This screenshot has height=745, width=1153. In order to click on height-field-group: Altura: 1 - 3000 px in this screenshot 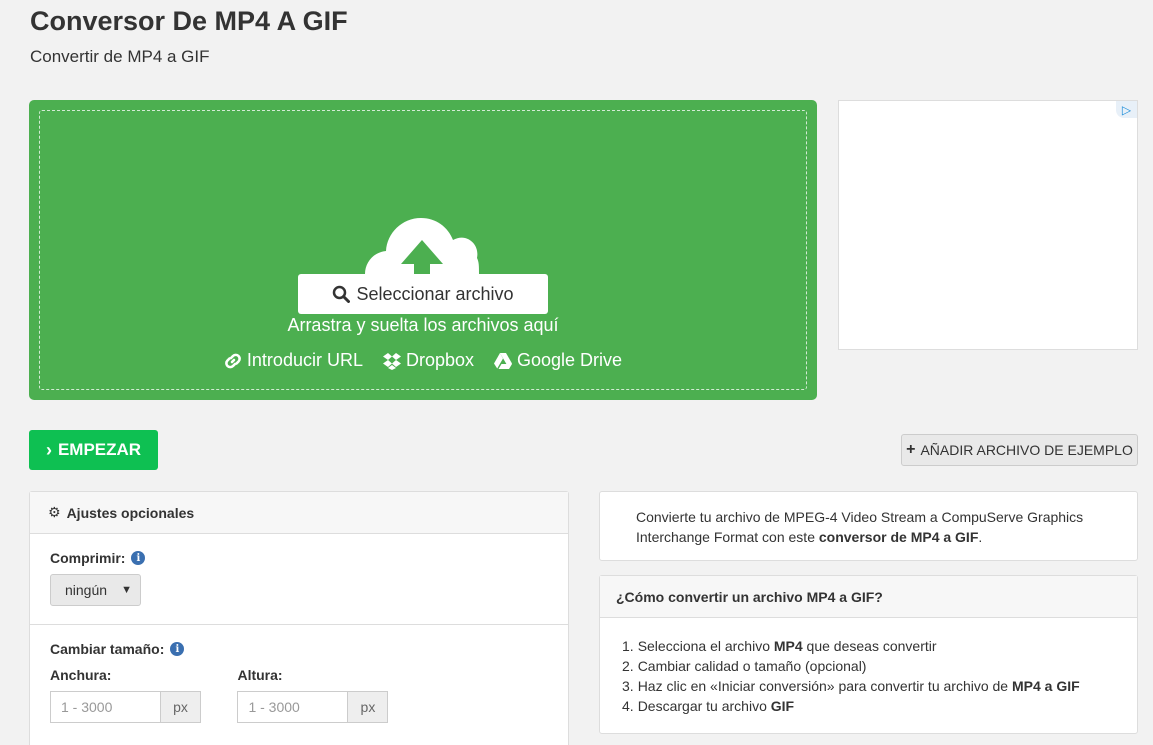, I will do `click(313, 695)`.